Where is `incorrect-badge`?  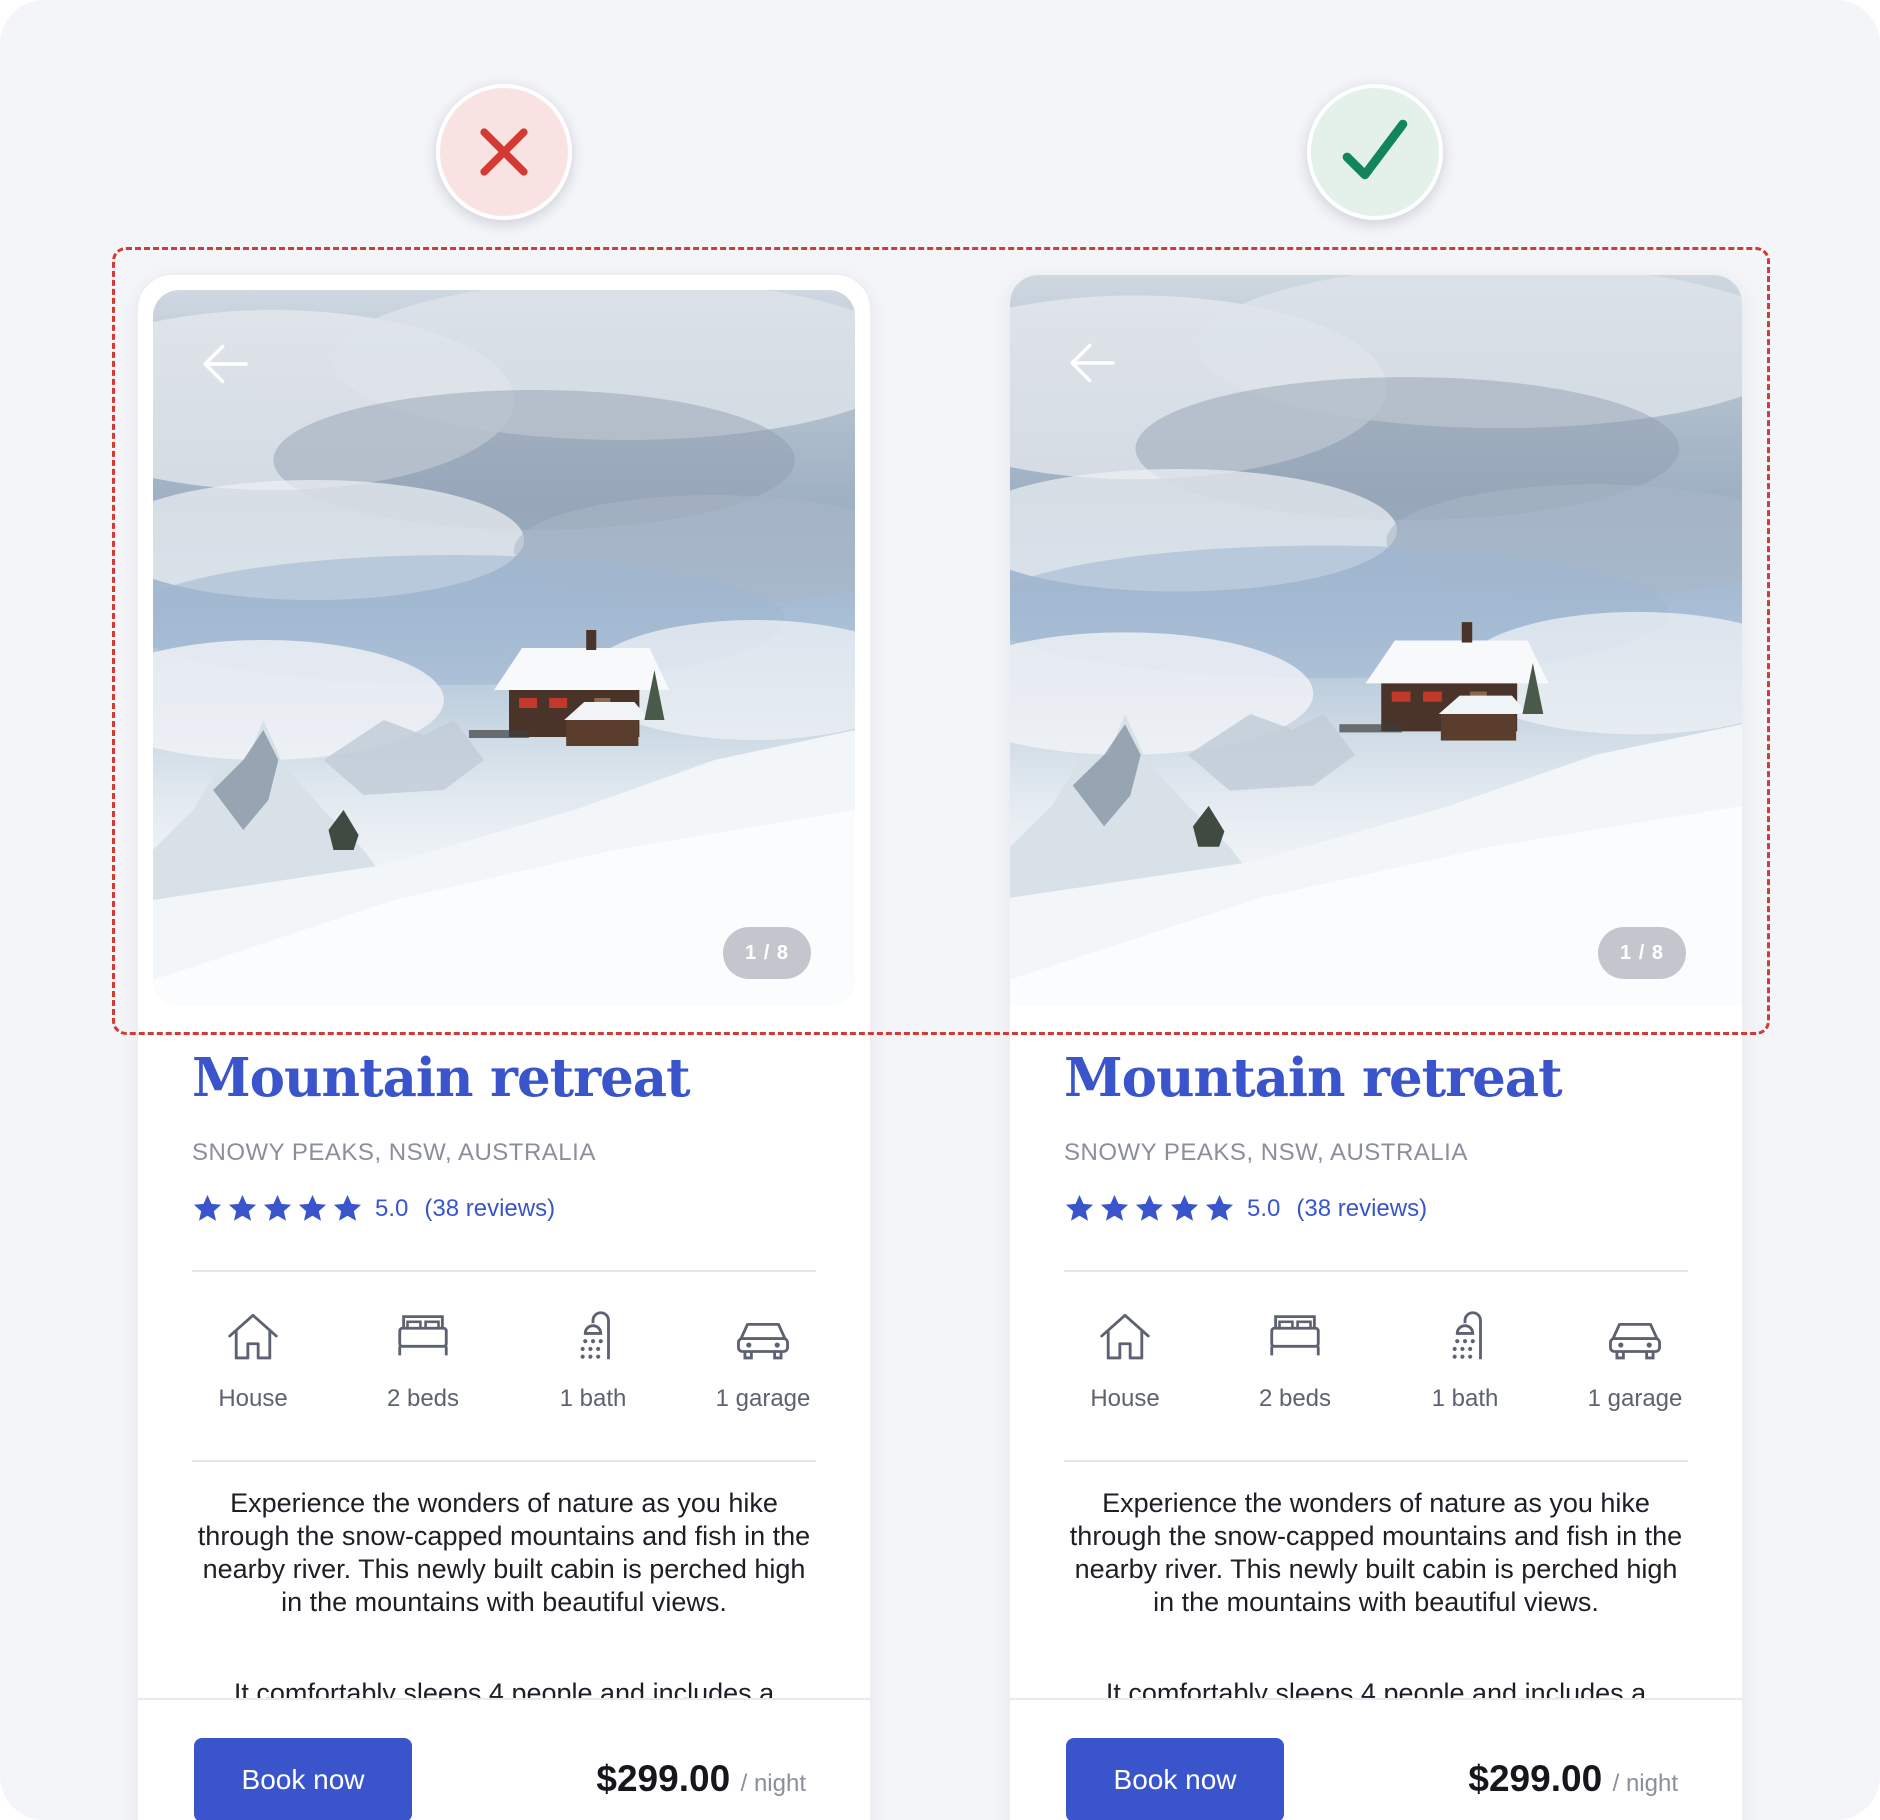
incorrect-badge is located at coordinates (504, 152).